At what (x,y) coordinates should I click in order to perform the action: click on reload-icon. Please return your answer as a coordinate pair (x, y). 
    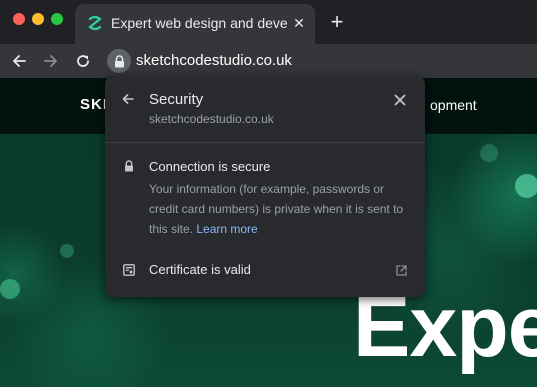
    Looking at the image, I should click on (83, 61).